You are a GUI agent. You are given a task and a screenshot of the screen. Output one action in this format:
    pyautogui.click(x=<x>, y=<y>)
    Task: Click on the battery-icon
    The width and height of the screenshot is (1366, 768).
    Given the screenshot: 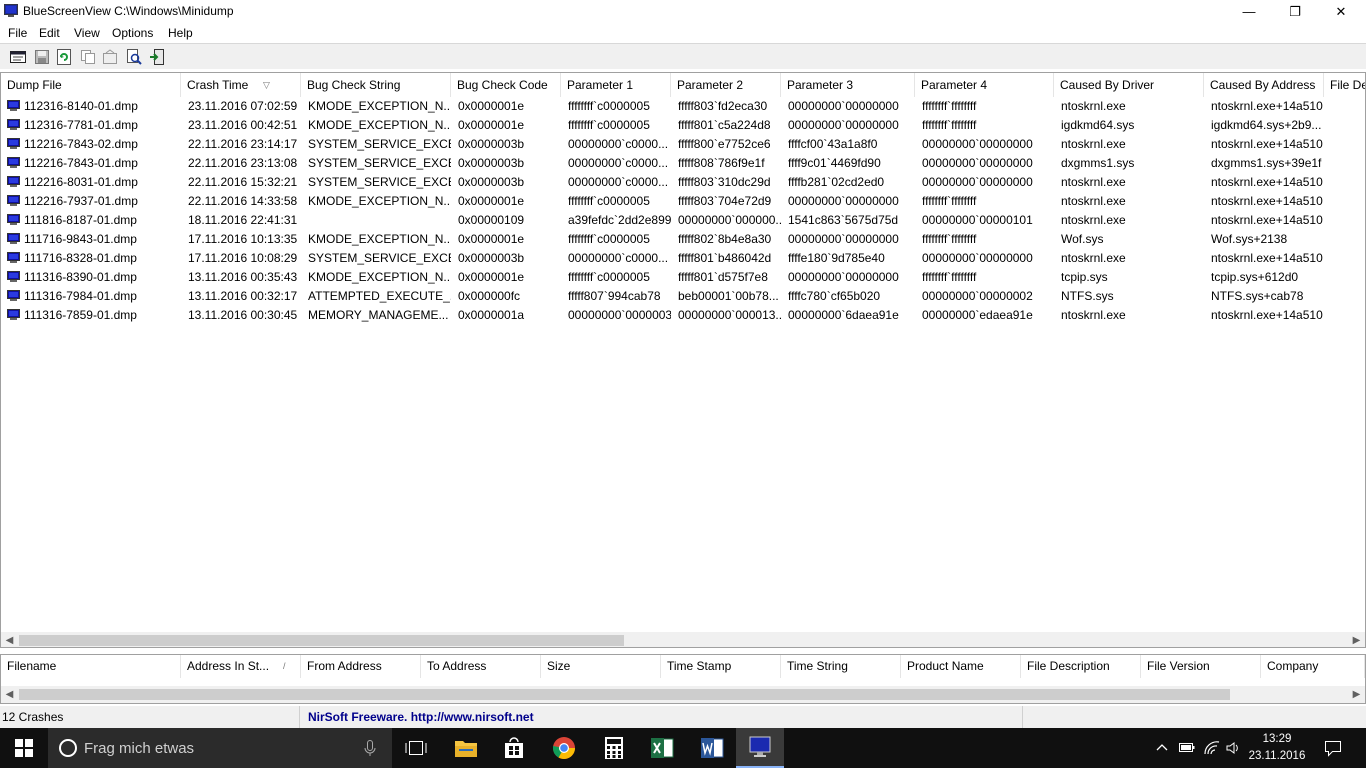 What is the action you would take?
    pyautogui.click(x=1187, y=747)
    